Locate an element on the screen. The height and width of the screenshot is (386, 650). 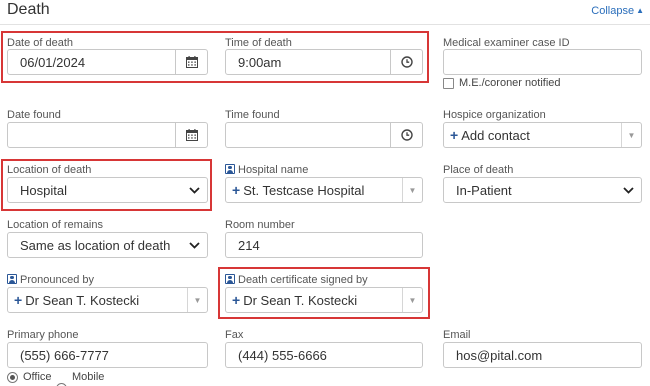
office-radio is located at coordinates (12, 377).